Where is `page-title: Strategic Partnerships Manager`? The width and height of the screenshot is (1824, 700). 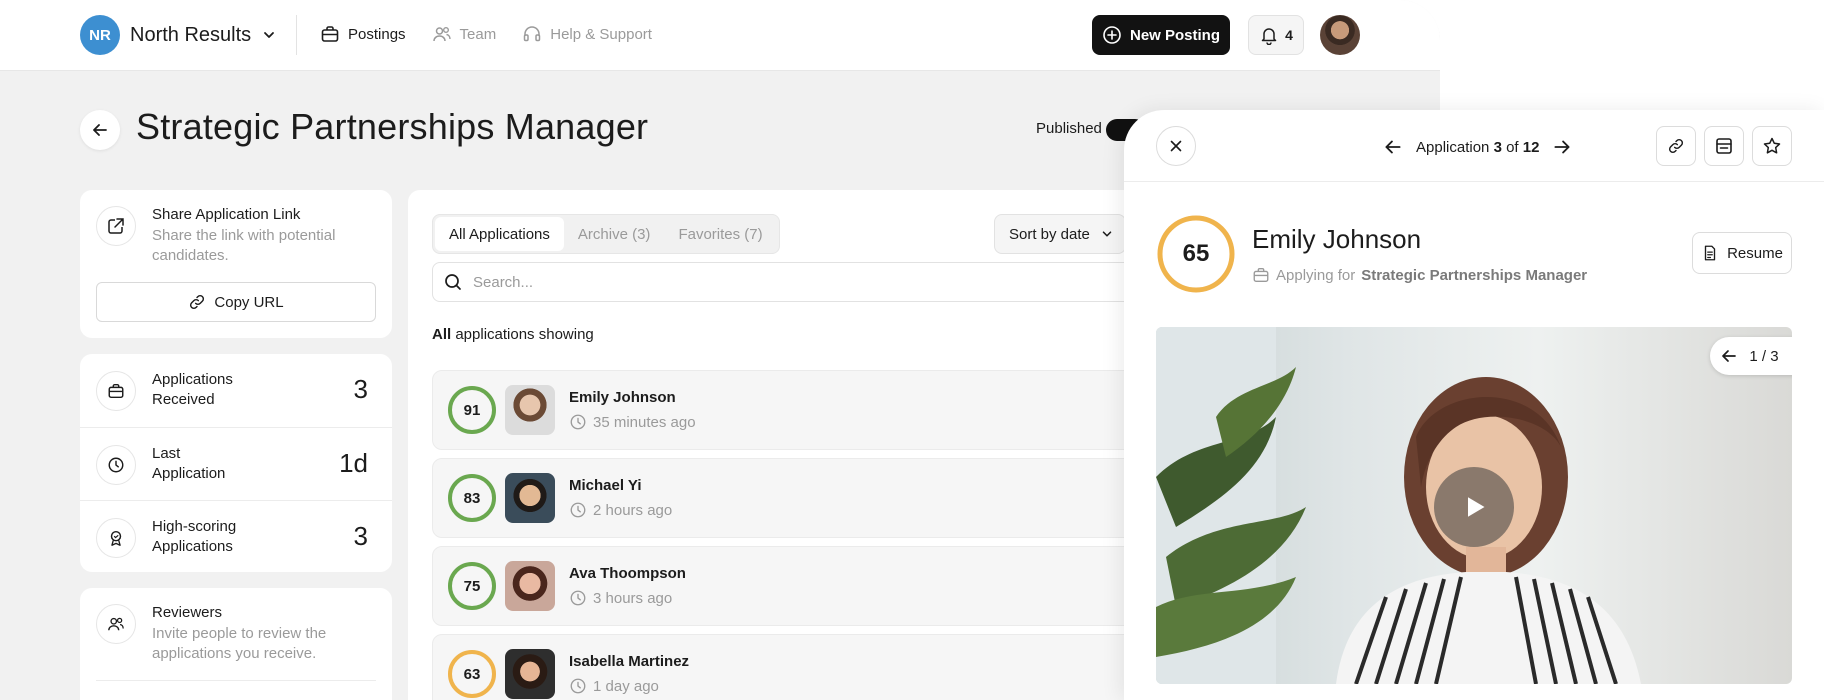
page-title: Strategic Partnerships Manager is located at coordinates (392, 126).